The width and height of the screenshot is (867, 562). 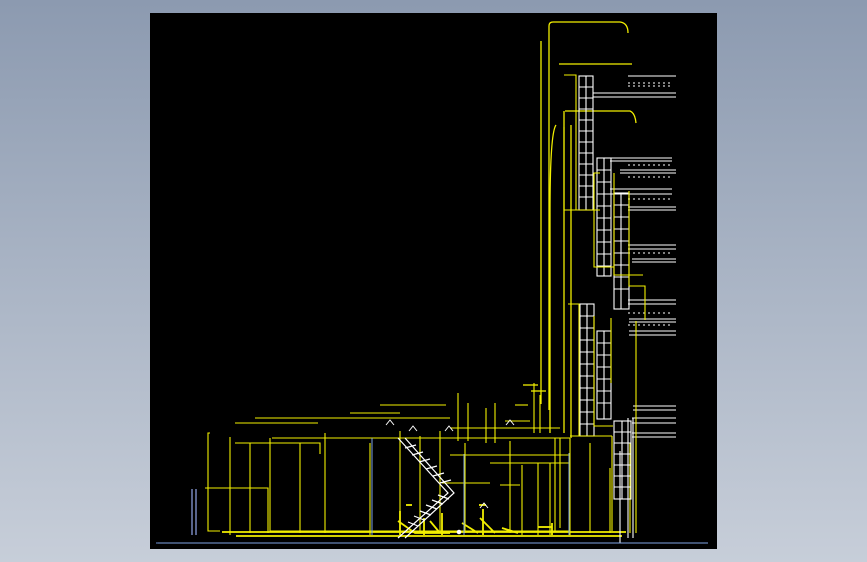 I want to click on right-annotations, so click(x=634, y=256).